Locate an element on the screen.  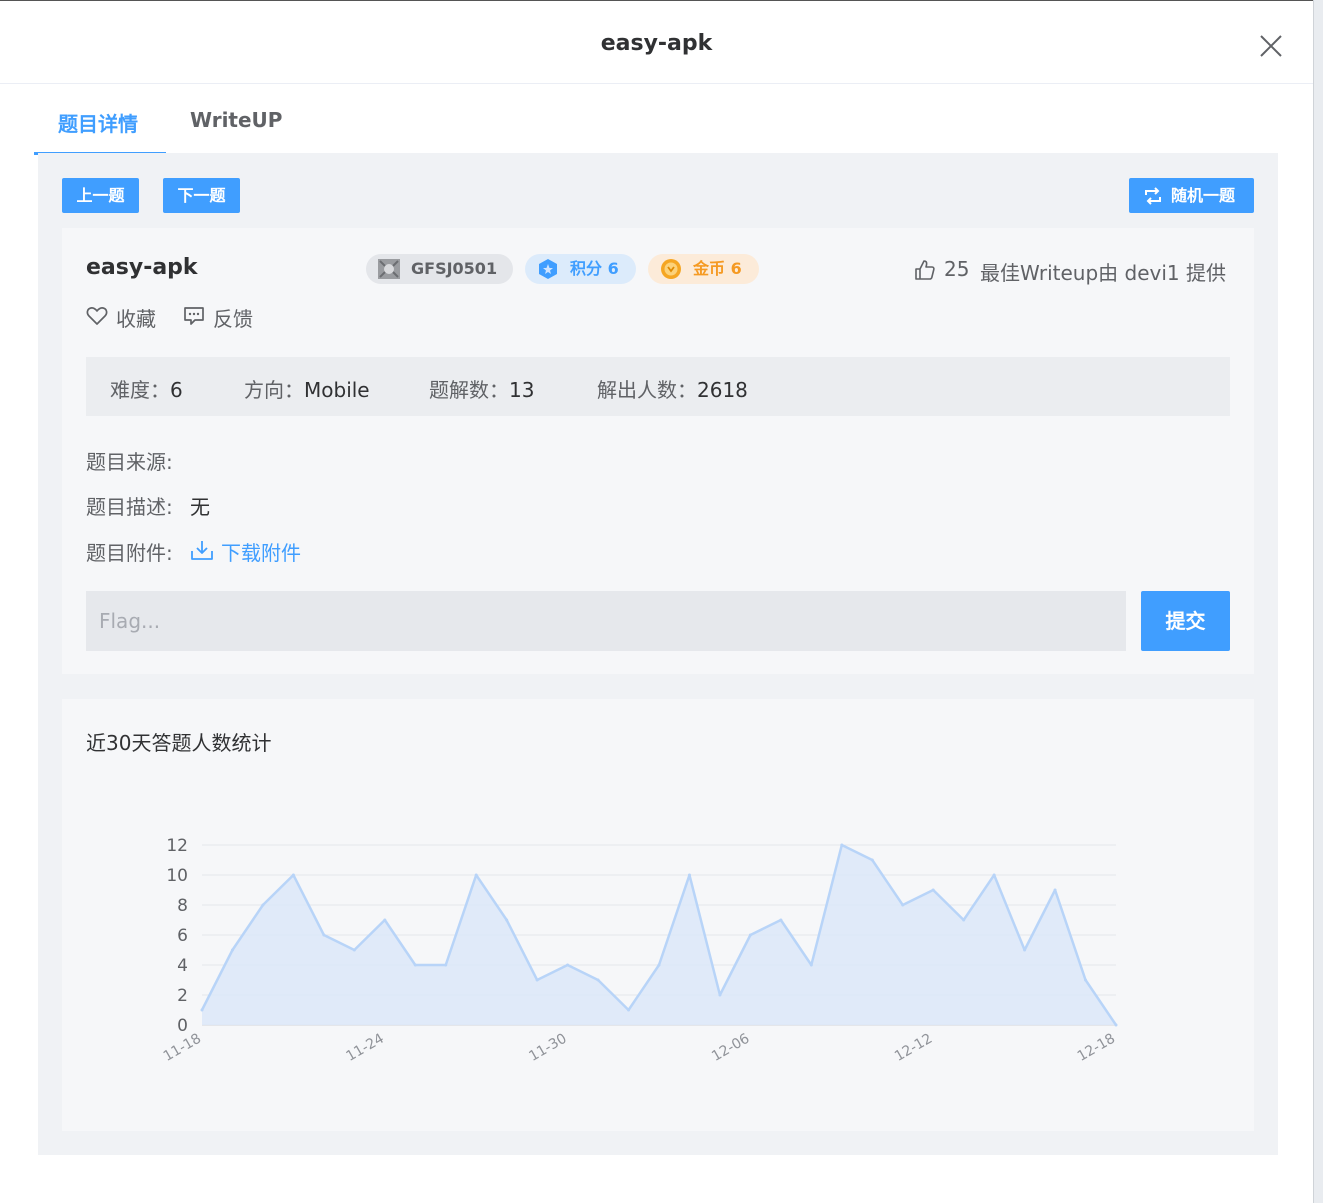
description-value: 无 is located at coordinates (200, 507).